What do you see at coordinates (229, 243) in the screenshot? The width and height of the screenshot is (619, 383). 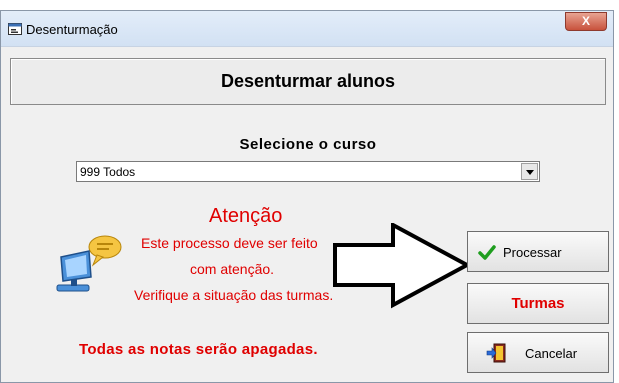 I see `warning-line-1: Este processo deve ser feito` at bounding box center [229, 243].